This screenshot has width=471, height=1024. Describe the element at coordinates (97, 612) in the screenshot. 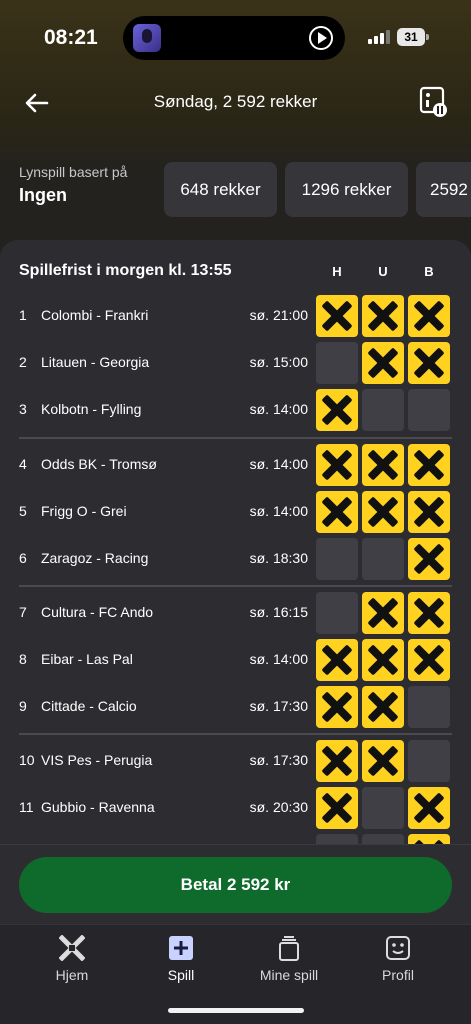

I see `match-name: Cultura - FC Ando` at that location.